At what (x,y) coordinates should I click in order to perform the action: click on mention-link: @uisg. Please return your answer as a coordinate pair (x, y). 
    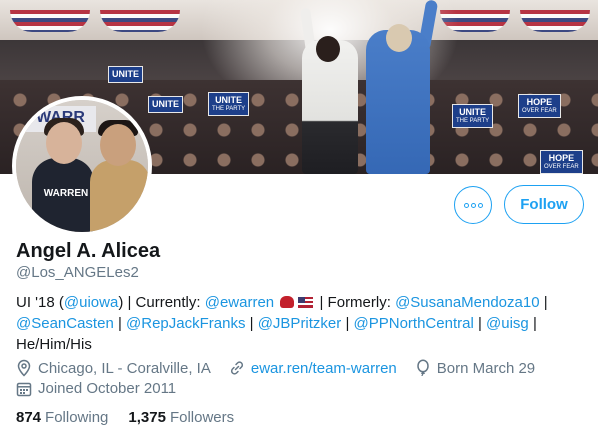
    Looking at the image, I should click on (507, 323).